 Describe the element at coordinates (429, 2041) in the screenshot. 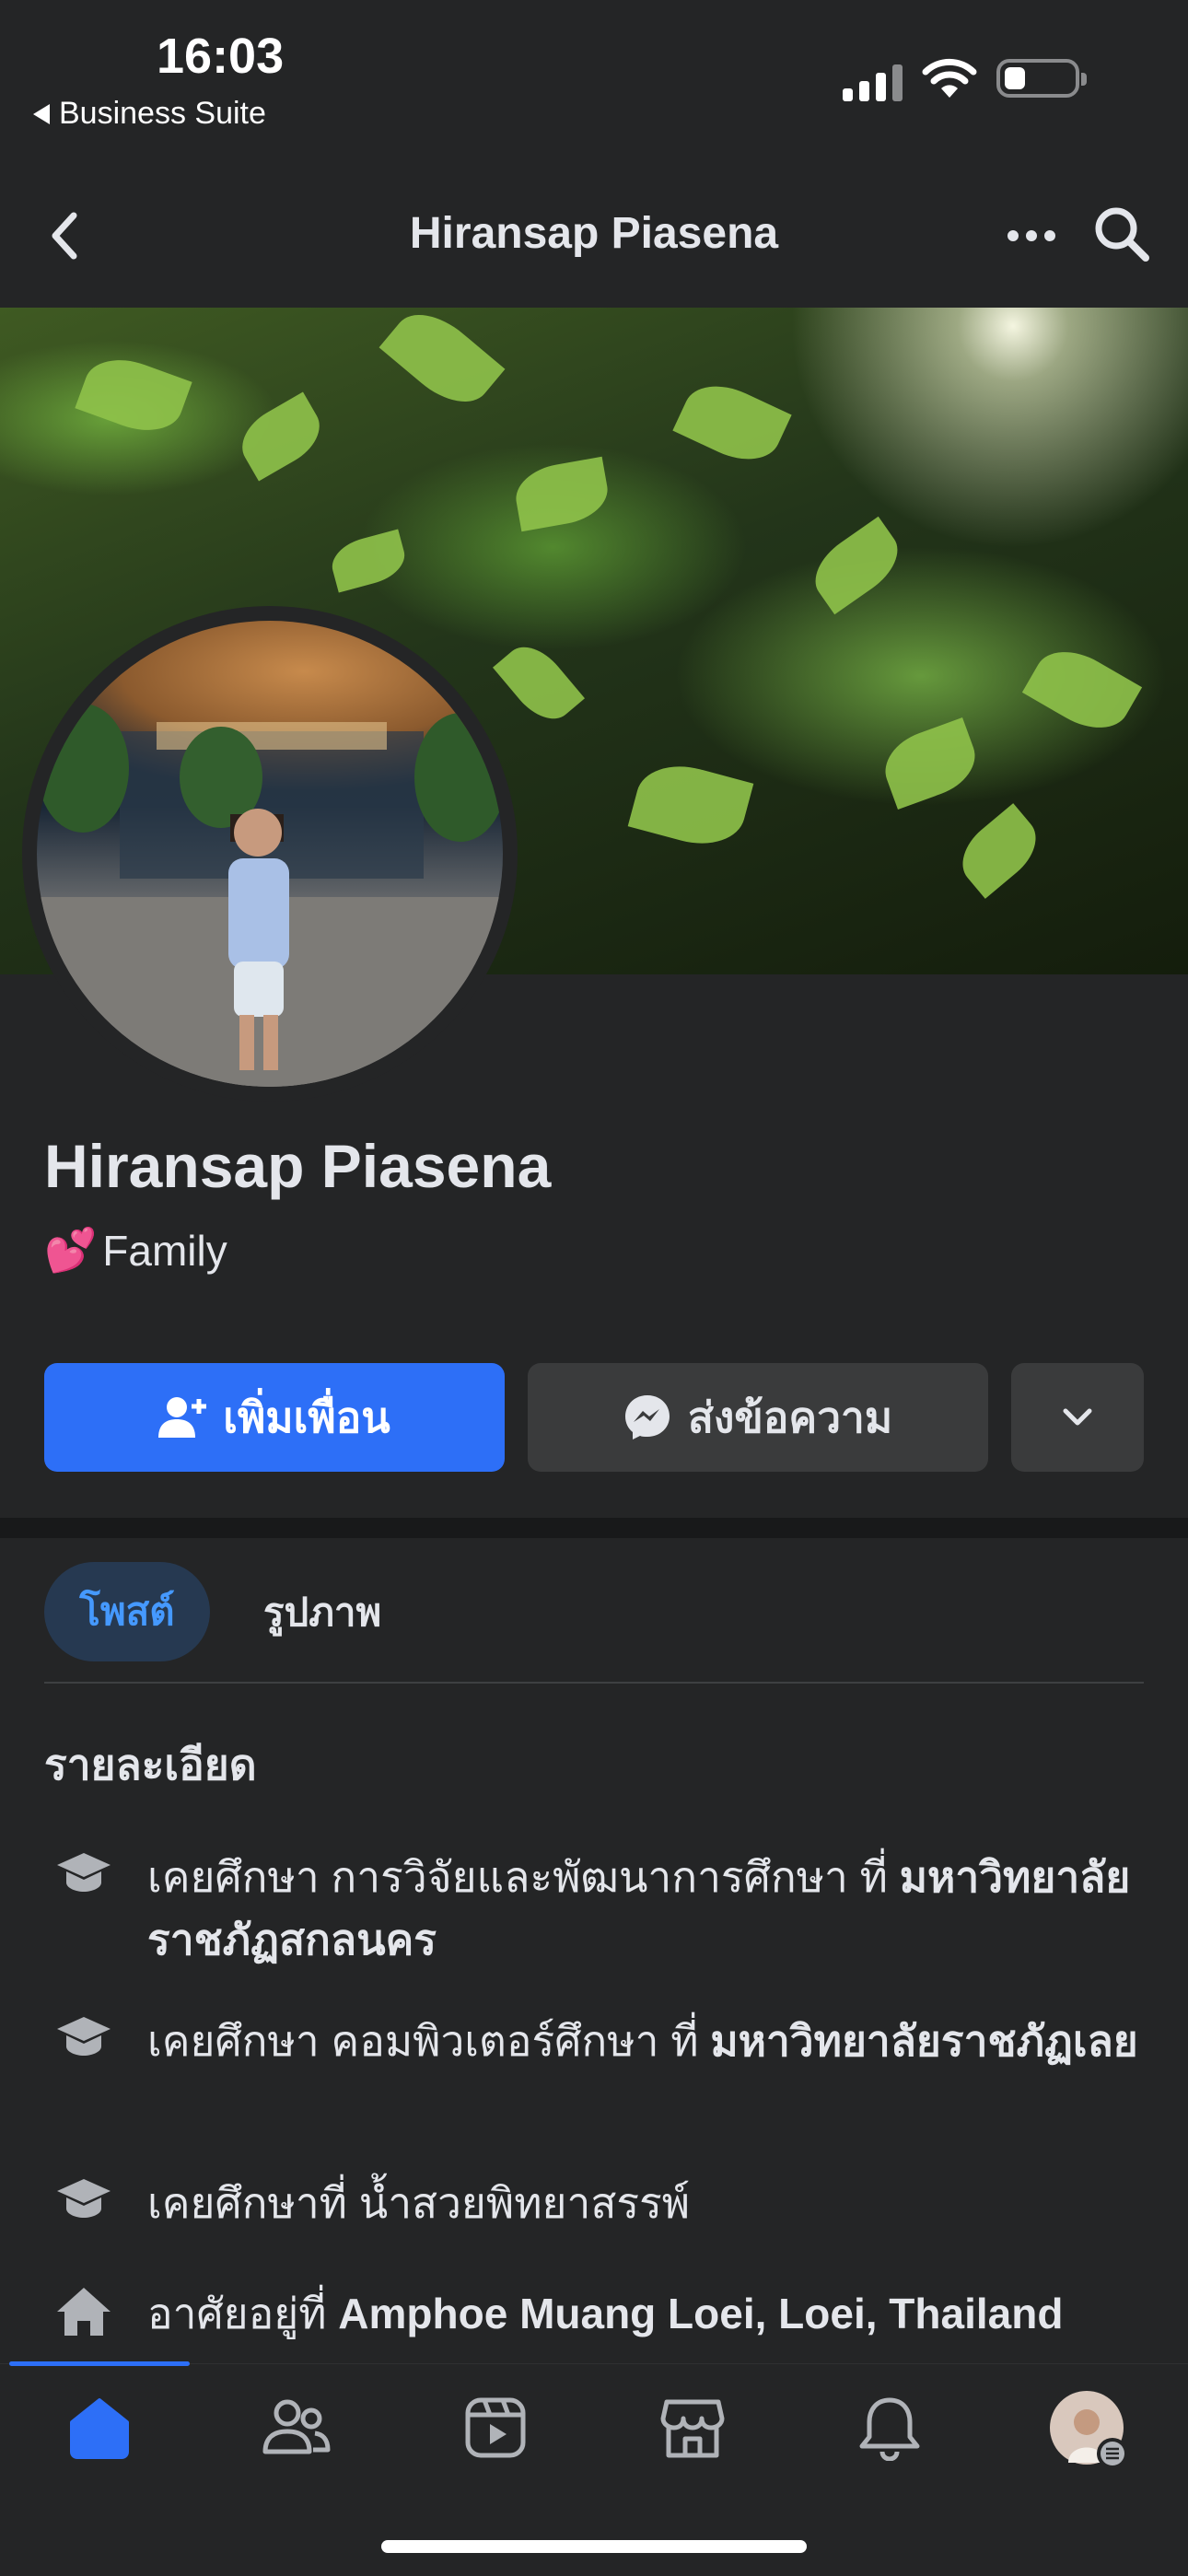

I see `detail-text: เคยศึกษา คอมพิวเตอร์ศึกษา ที่` at that location.